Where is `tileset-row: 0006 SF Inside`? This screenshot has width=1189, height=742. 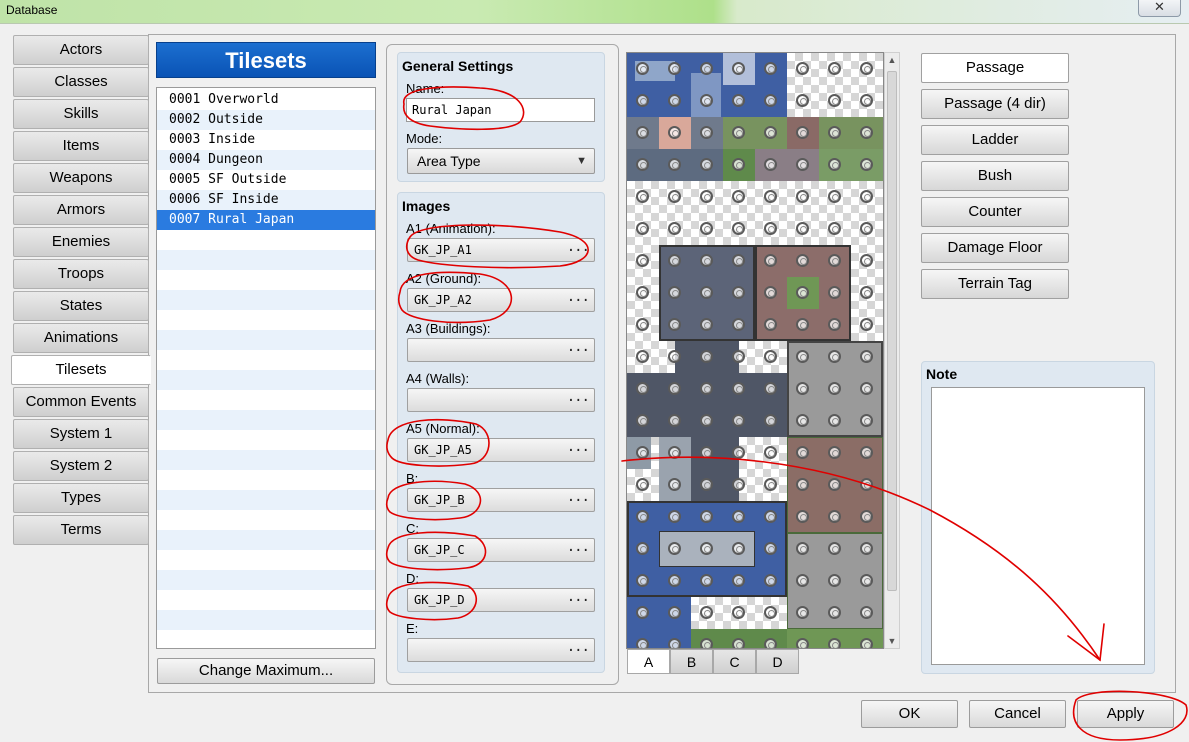 tileset-row: 0006 SF Inside is located at coordinates (266, 200).